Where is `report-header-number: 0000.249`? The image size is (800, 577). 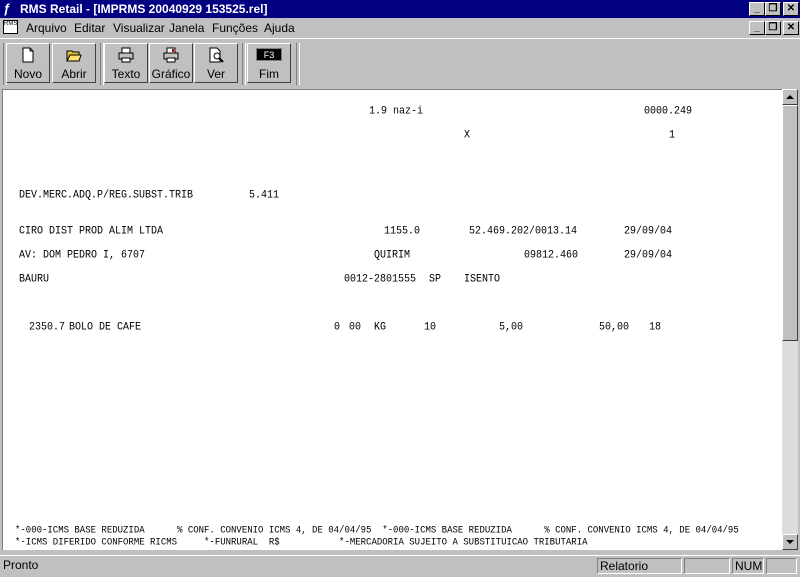 report-header-number: 0000.249 is located at coordinates (668, 112).